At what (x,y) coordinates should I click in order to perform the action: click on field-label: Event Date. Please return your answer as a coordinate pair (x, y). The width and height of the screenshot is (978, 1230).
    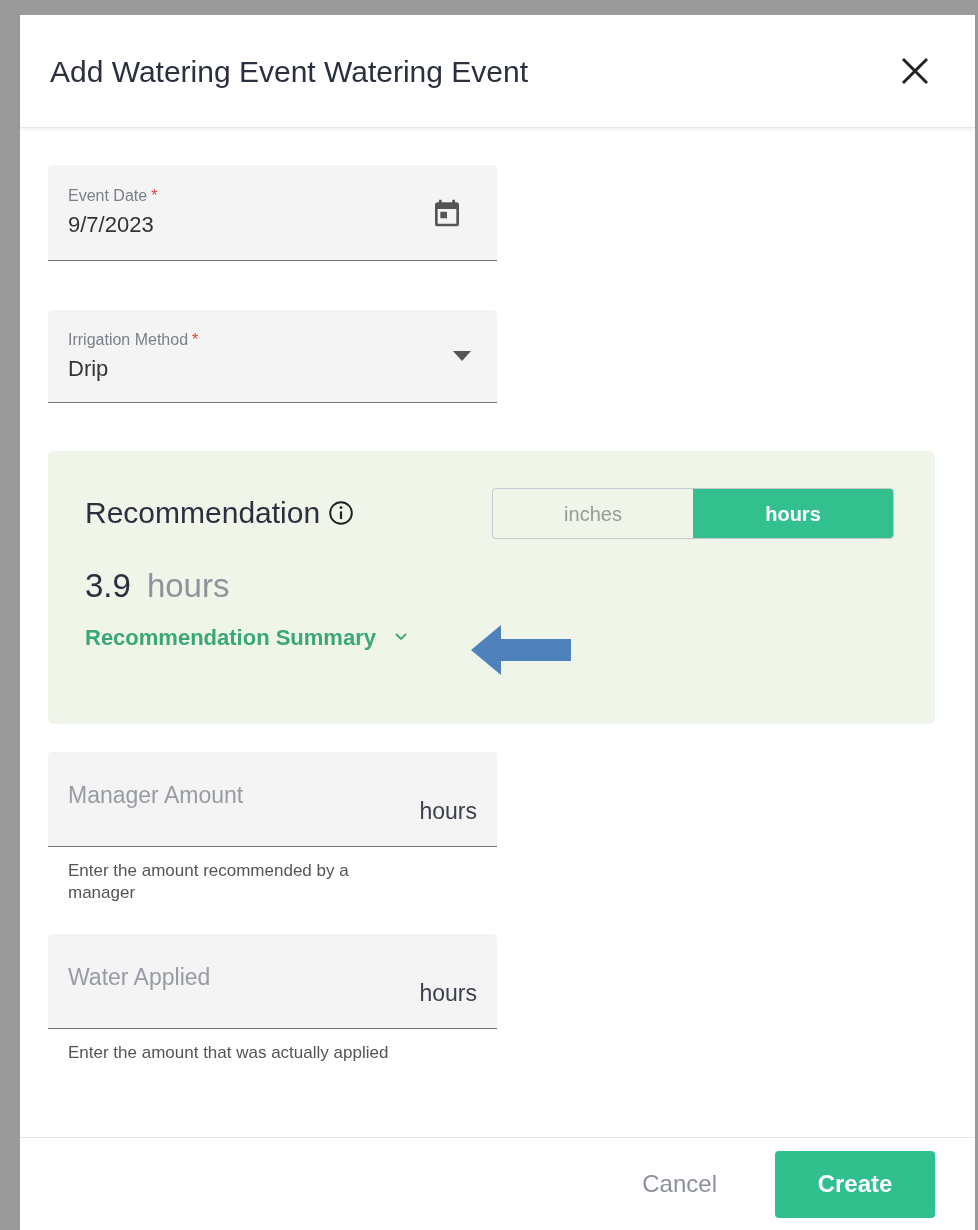
    Looking at the image, I should click on (108, 196).